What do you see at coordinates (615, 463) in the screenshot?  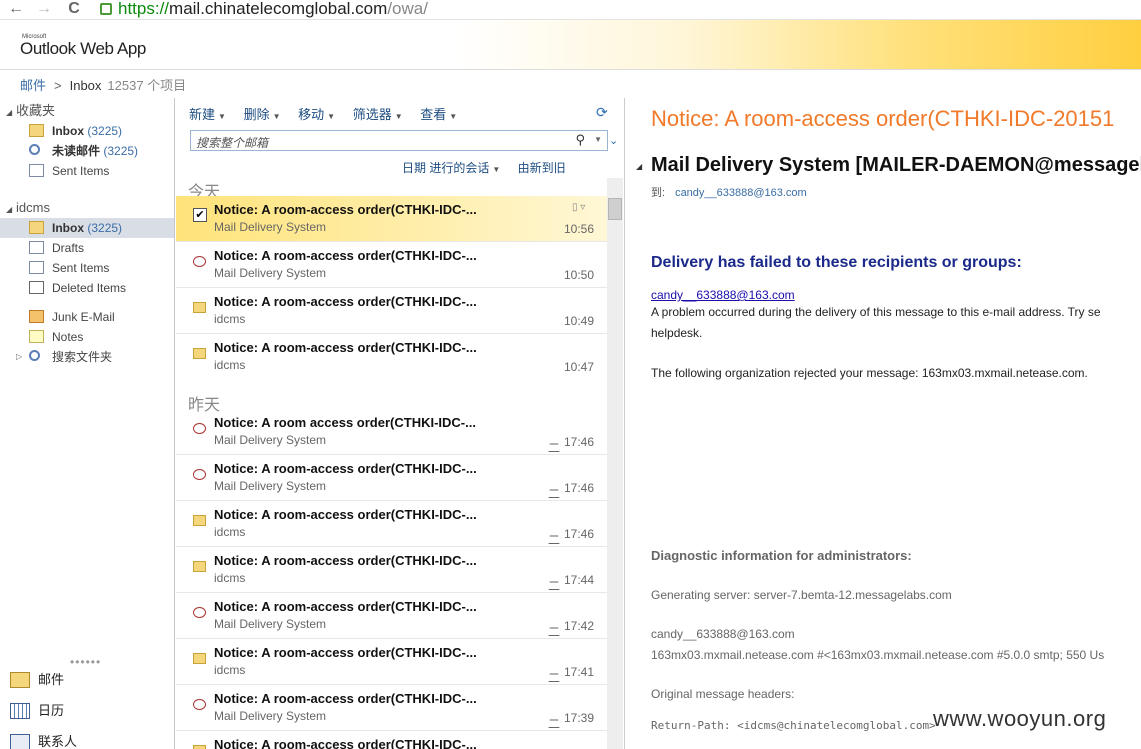 I see `scrollbar-track` at bounding box center [615, 463].